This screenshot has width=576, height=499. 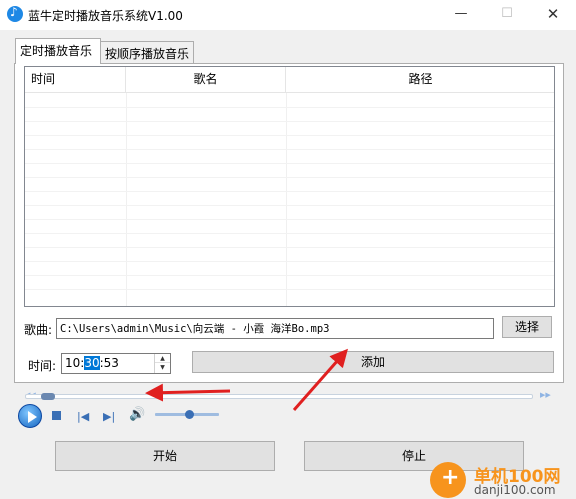 I want to click on volume-icon: 🔊, so click(x=137, y=414).